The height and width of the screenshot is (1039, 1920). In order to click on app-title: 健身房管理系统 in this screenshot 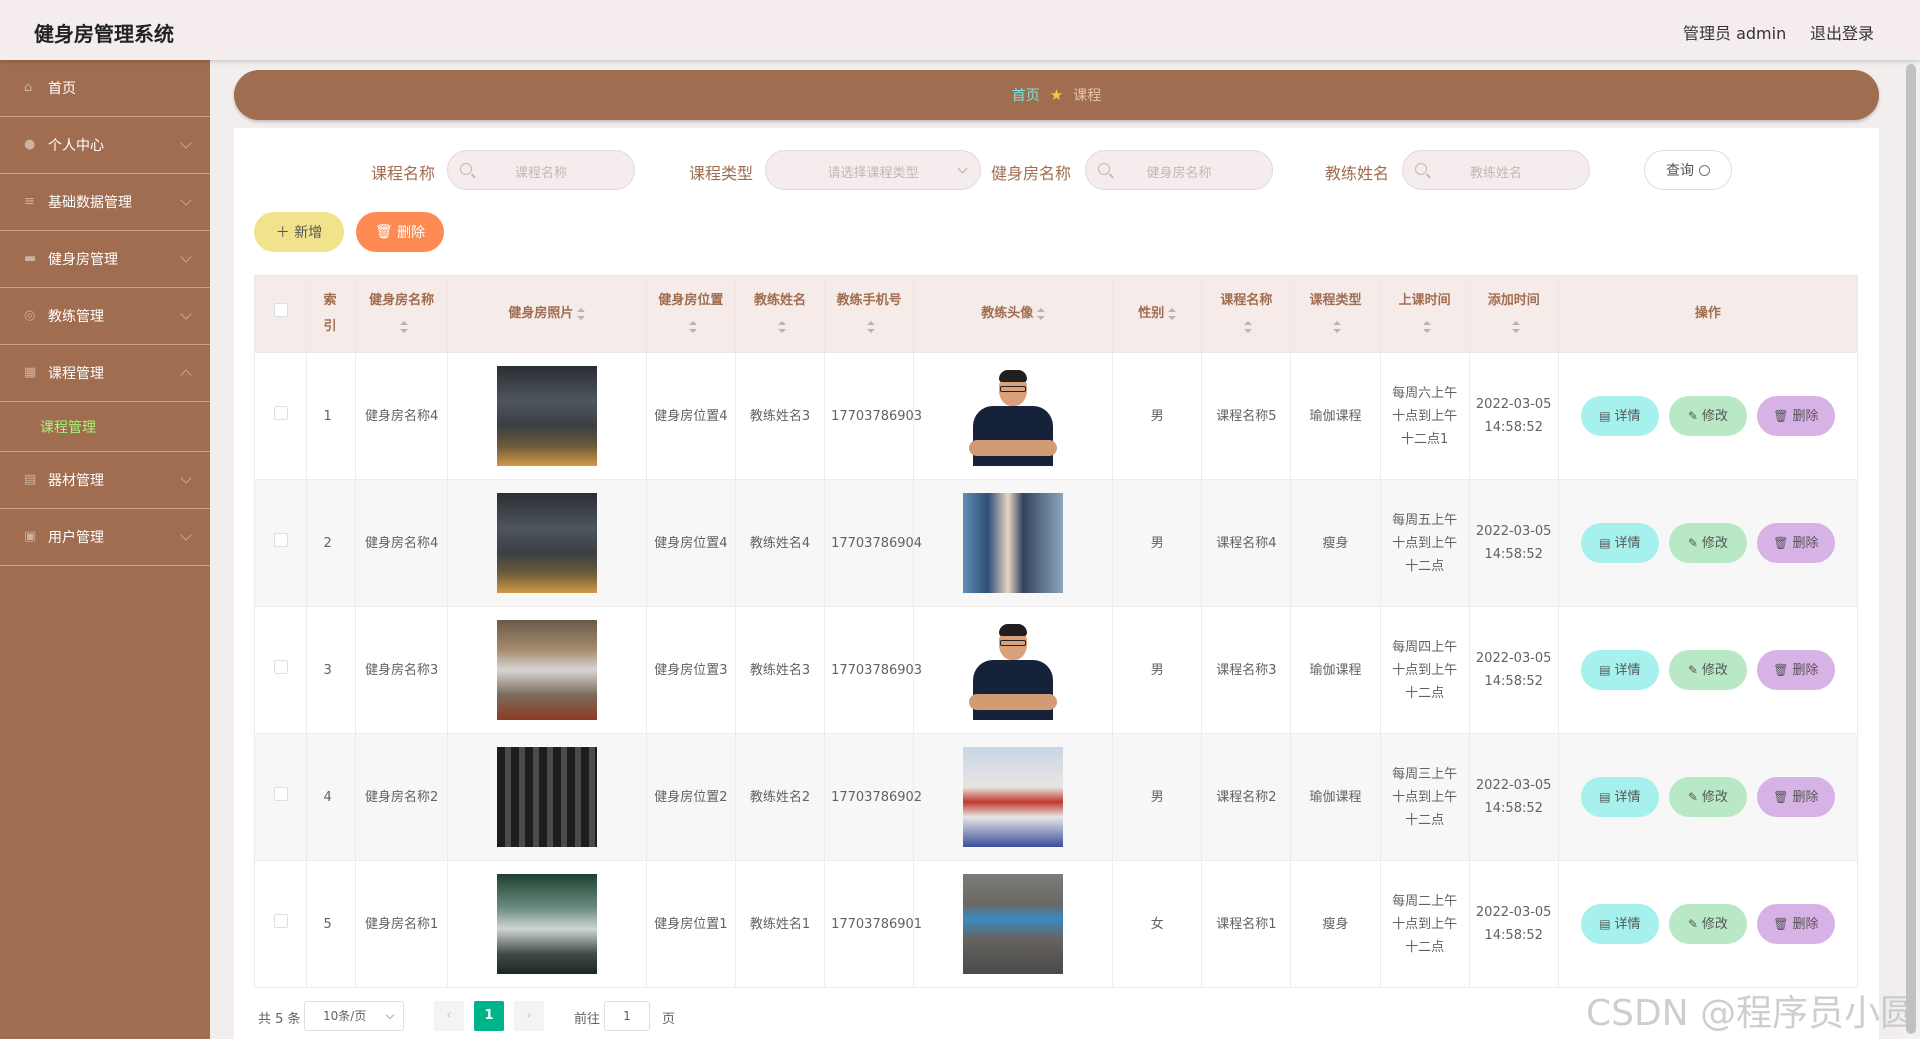, I will do `click(104, 34)`.